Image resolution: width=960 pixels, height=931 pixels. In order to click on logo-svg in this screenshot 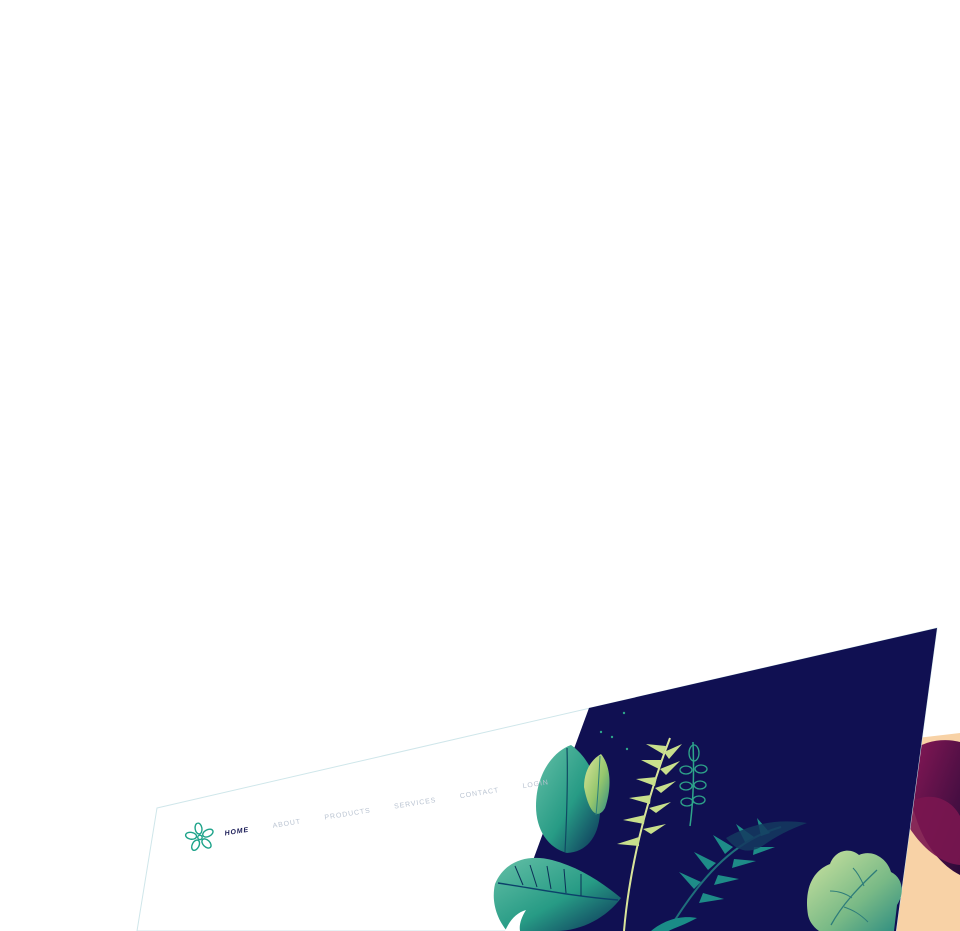, I will do `click(199, 837)`.